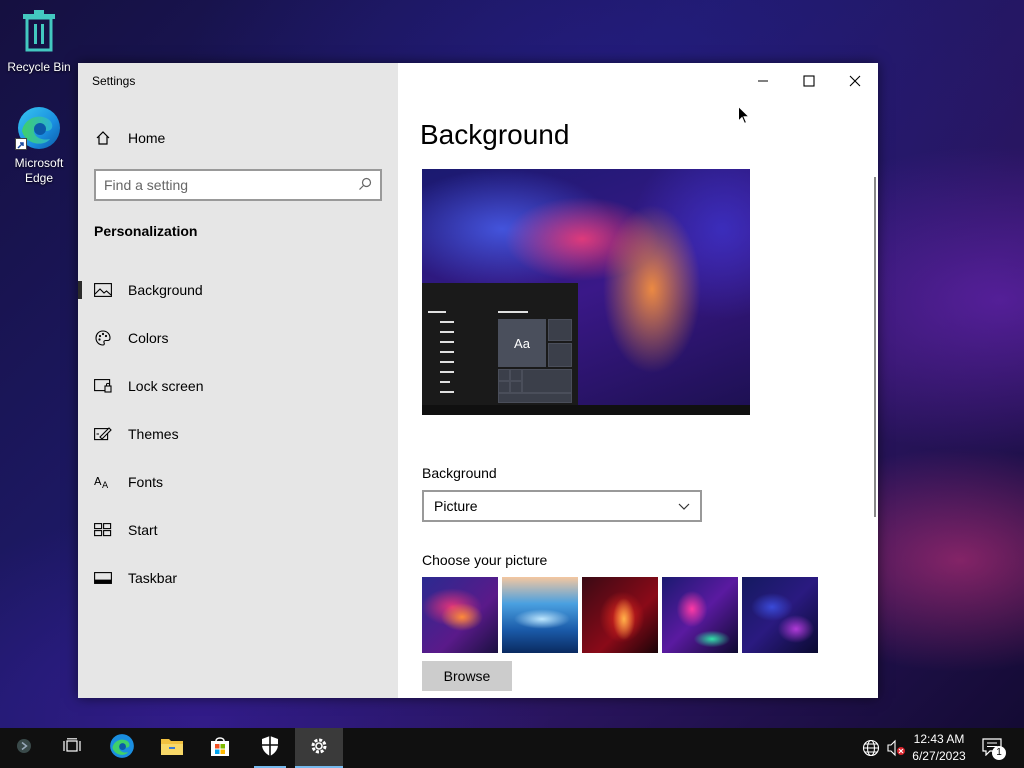  Describe the element at coordinates (896, 748) in the screenshot. I see `volume-muted-icon` at that location.